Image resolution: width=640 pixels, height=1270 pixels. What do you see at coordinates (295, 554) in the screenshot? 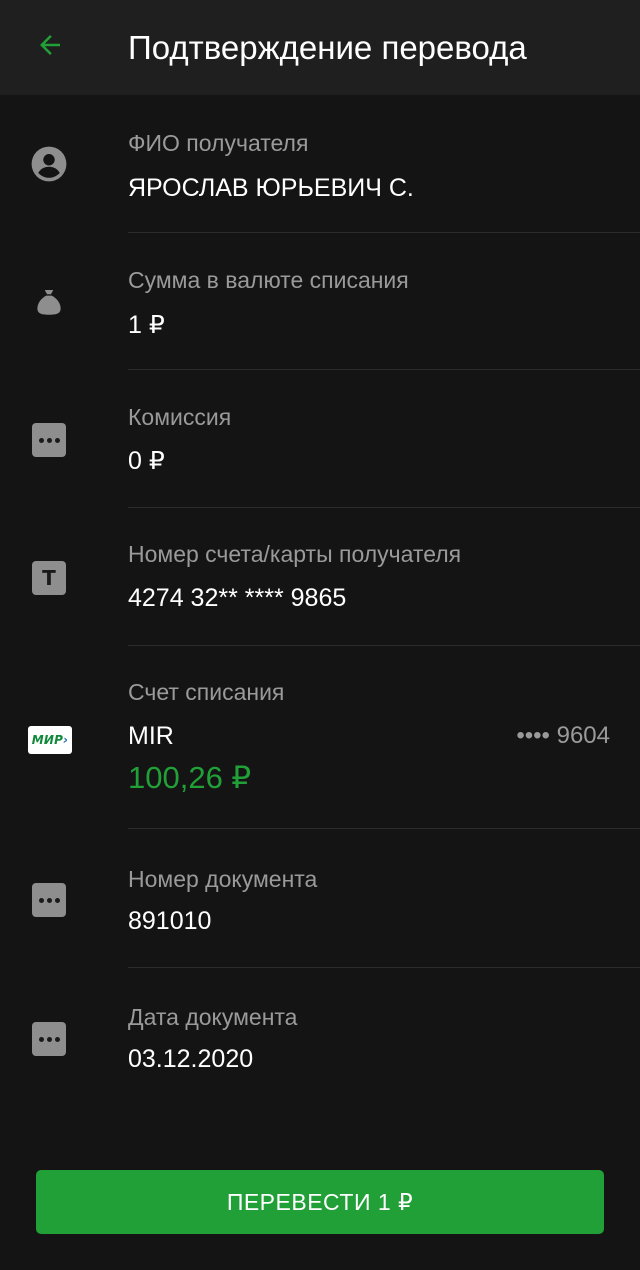
I see `recipient-account-label: Номер счета/карты получателя` at bounding box center [295, 554].